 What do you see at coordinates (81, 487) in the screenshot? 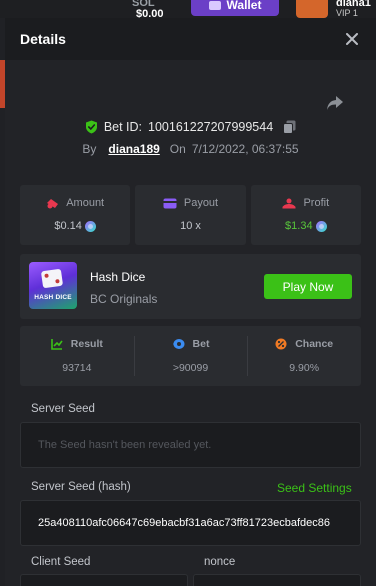
I see `server-seed-hash-label: Server Seed (hash)` at bounding box center [81, 487].